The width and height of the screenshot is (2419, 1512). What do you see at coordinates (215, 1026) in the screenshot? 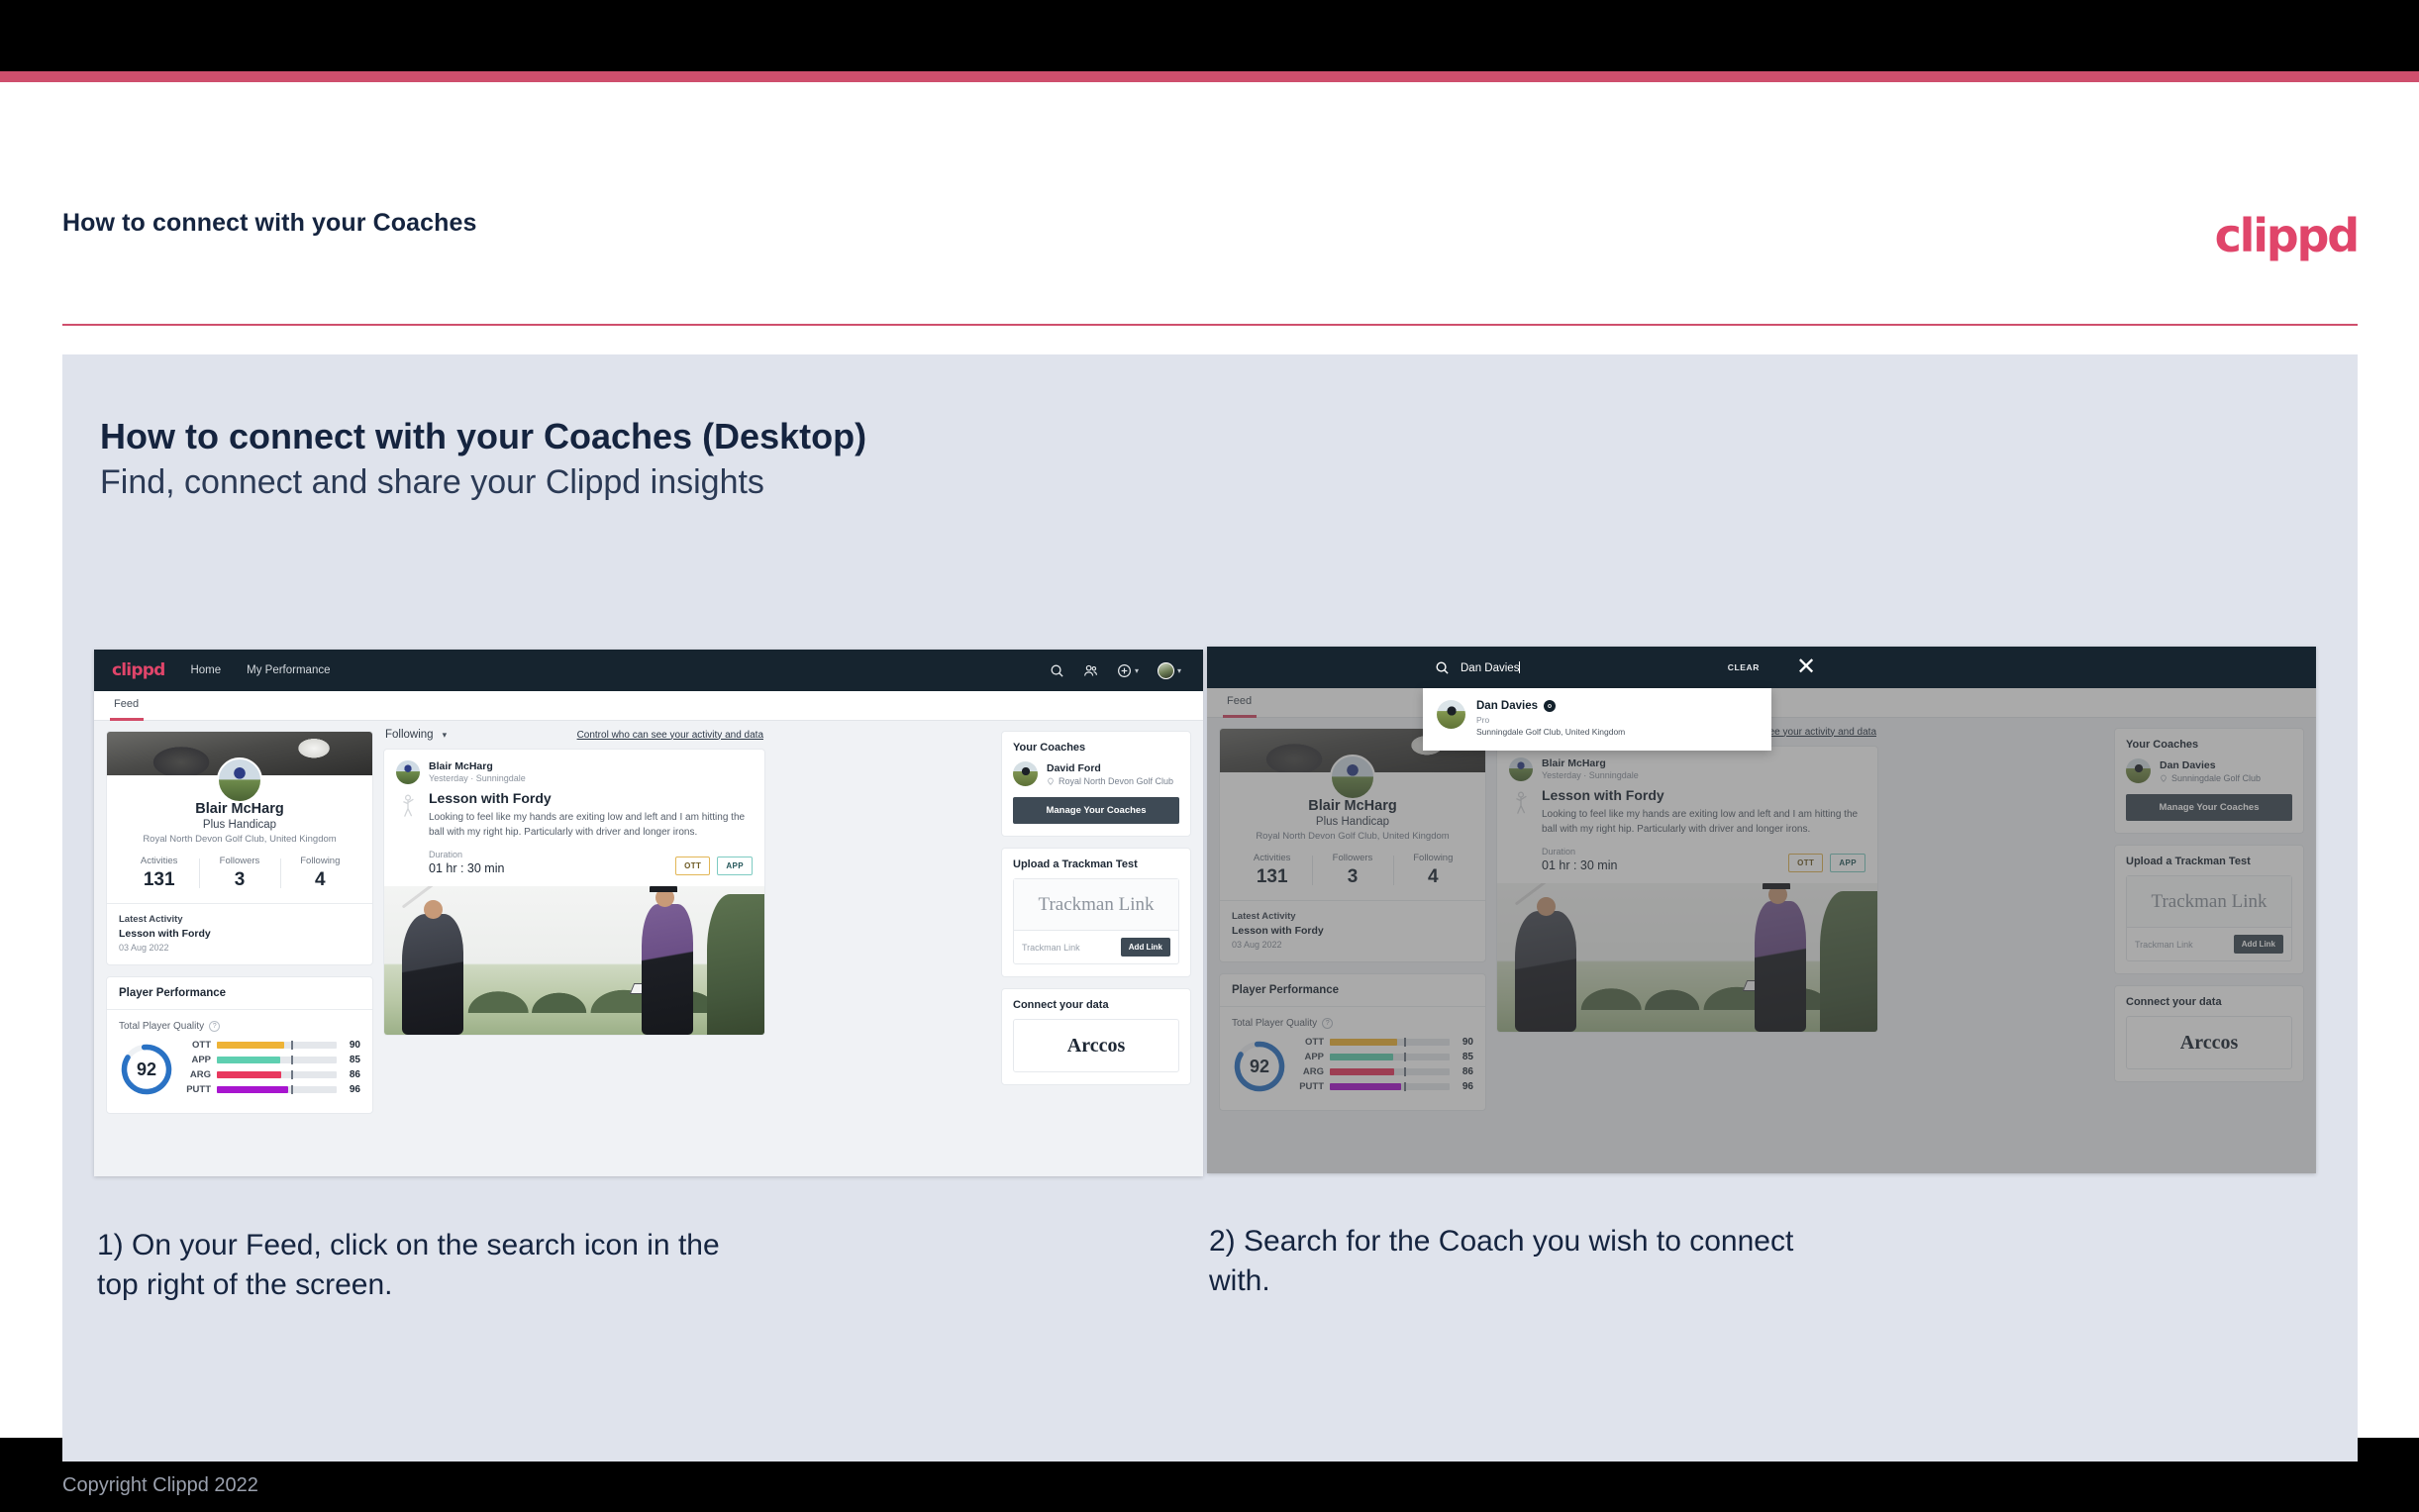
I see `help-icon: ?` at bounding box center [215, 1026].